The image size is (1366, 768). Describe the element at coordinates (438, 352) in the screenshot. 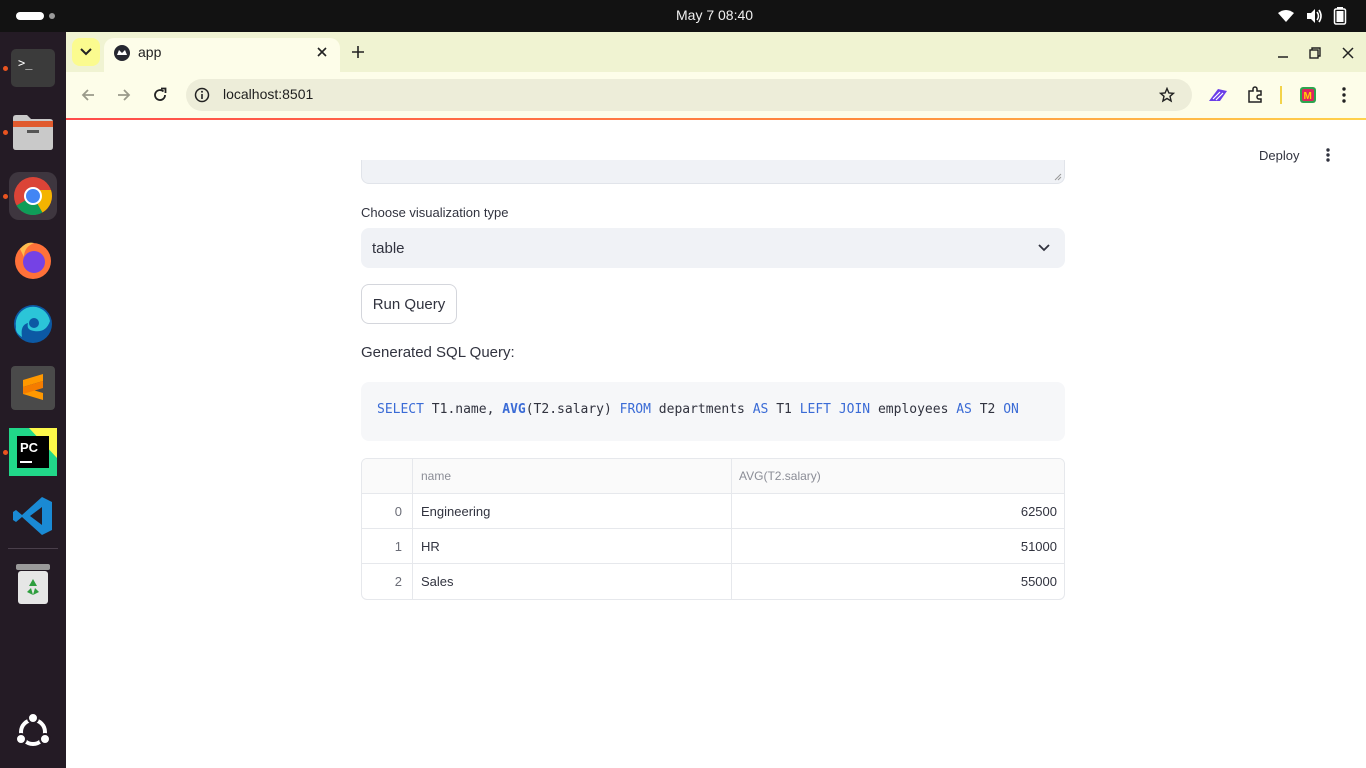

I see `sql-heading: Generated SQL Query:` at that location.